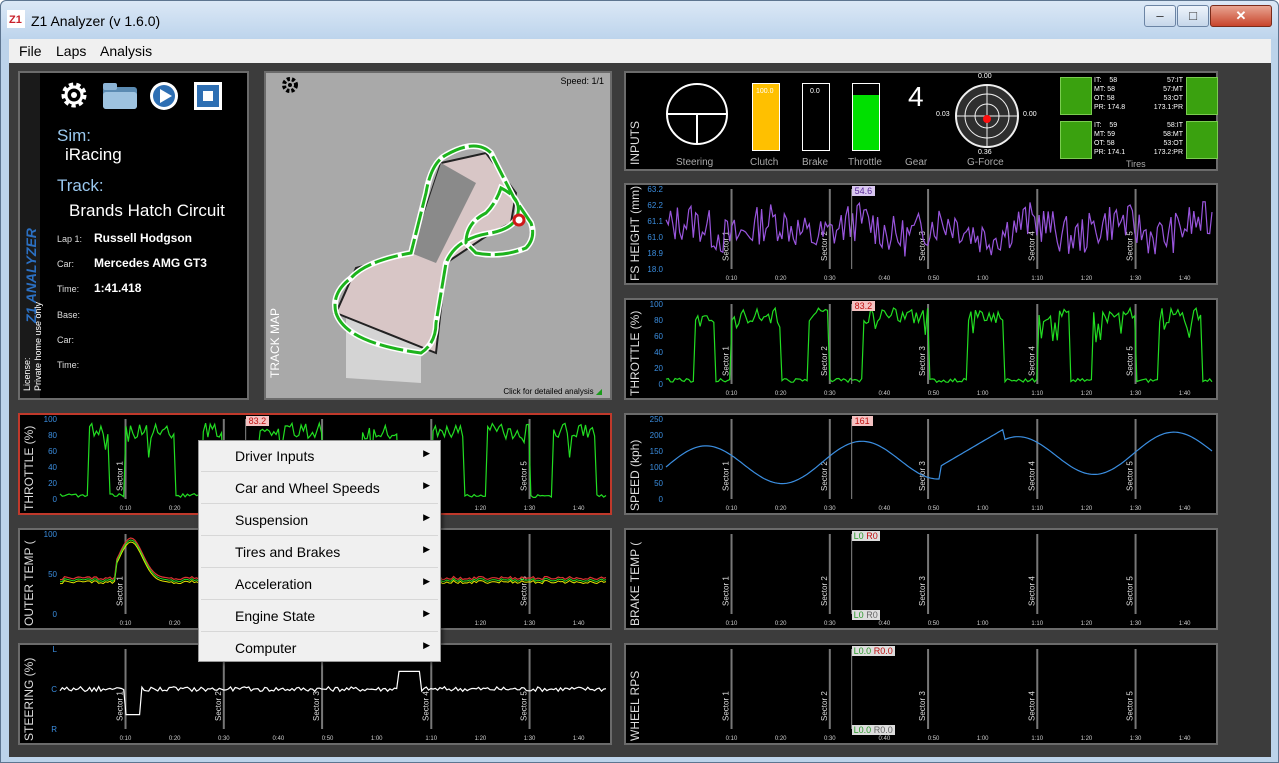 The height and width of the screenshot is (763, 1279). I want to click on playback-speed: Speed: 1/1, so click(582, 81).